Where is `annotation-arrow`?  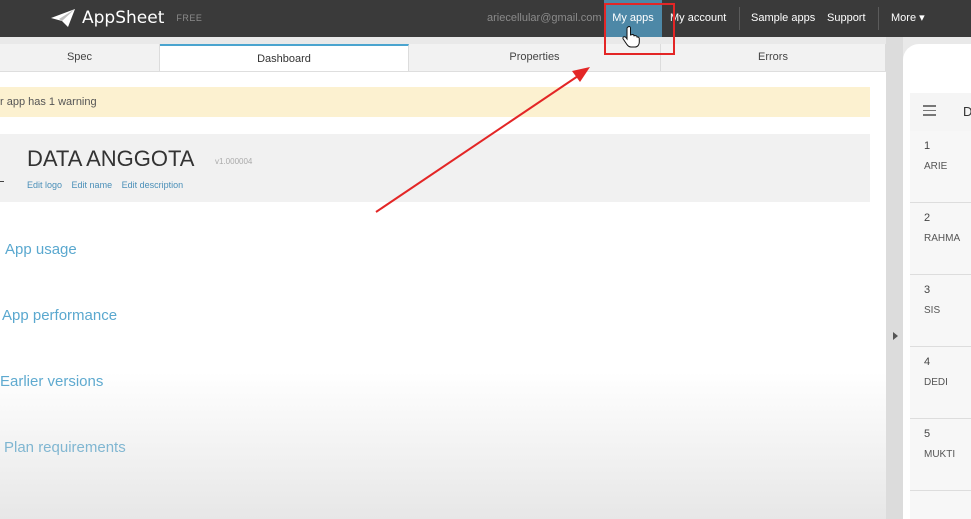
annotation-arrow is located at coordinates (482, 140).